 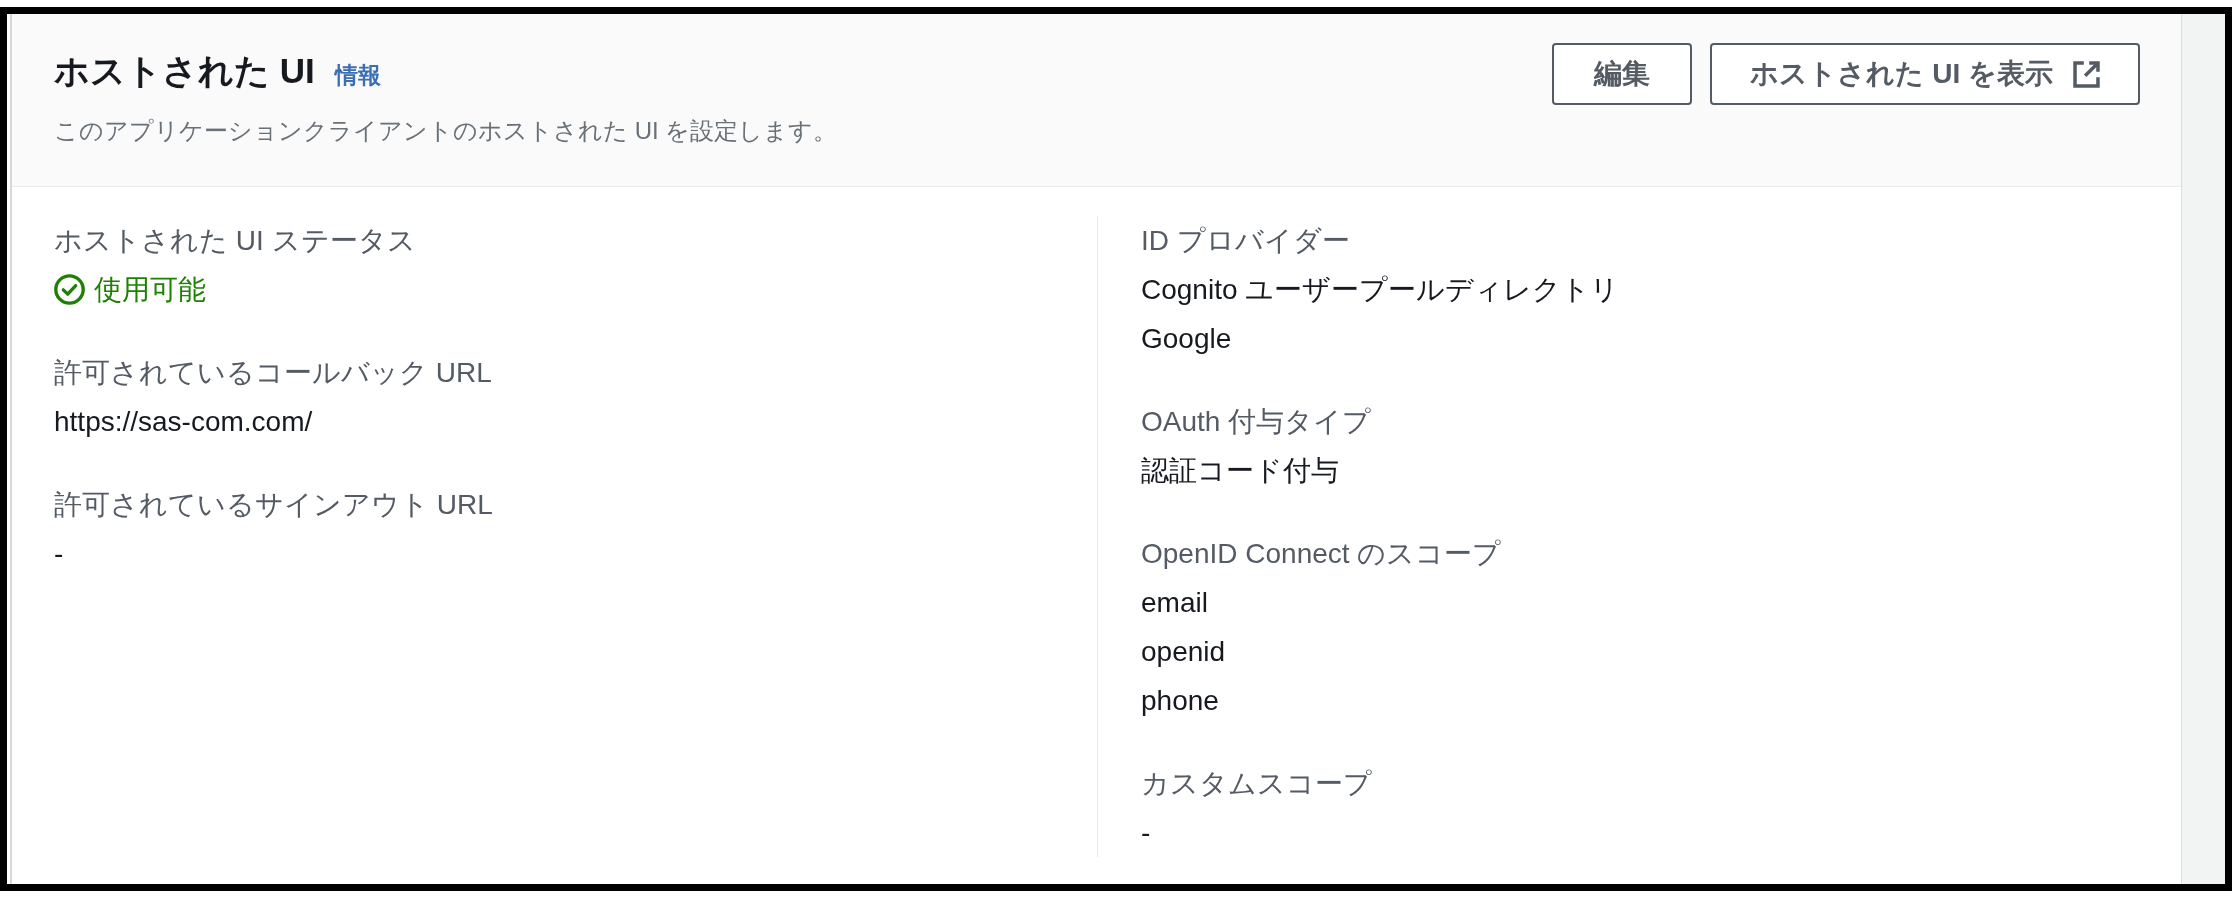 I want to click on field-value: Cognito ユーザープールディレクトリ, so click(x=1381, y=290).